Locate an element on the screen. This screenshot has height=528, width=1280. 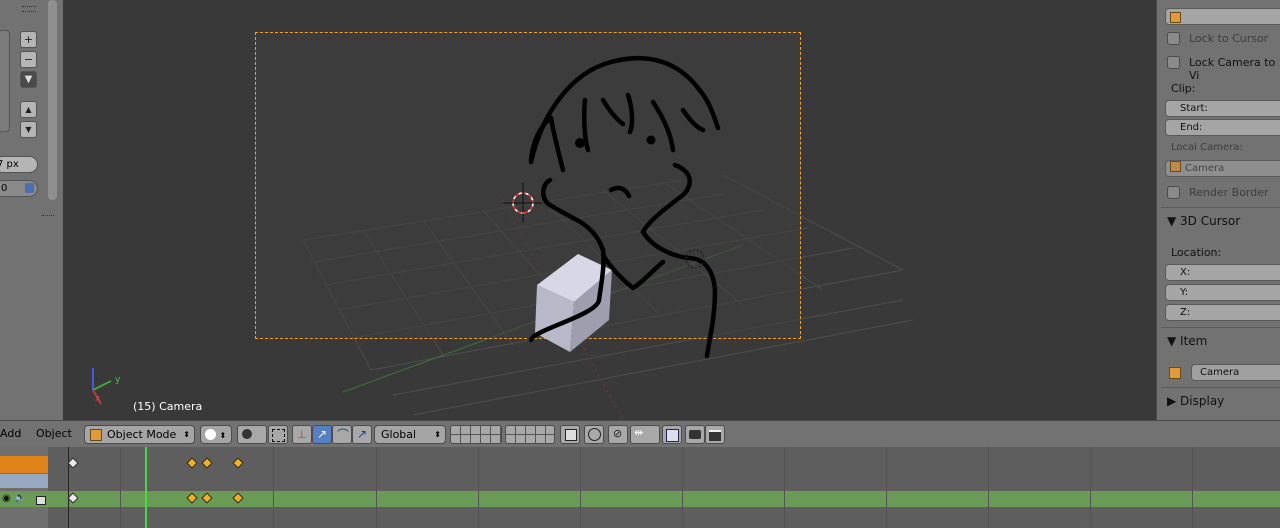
dotted-box-icon is located at coordinates (278, 435).